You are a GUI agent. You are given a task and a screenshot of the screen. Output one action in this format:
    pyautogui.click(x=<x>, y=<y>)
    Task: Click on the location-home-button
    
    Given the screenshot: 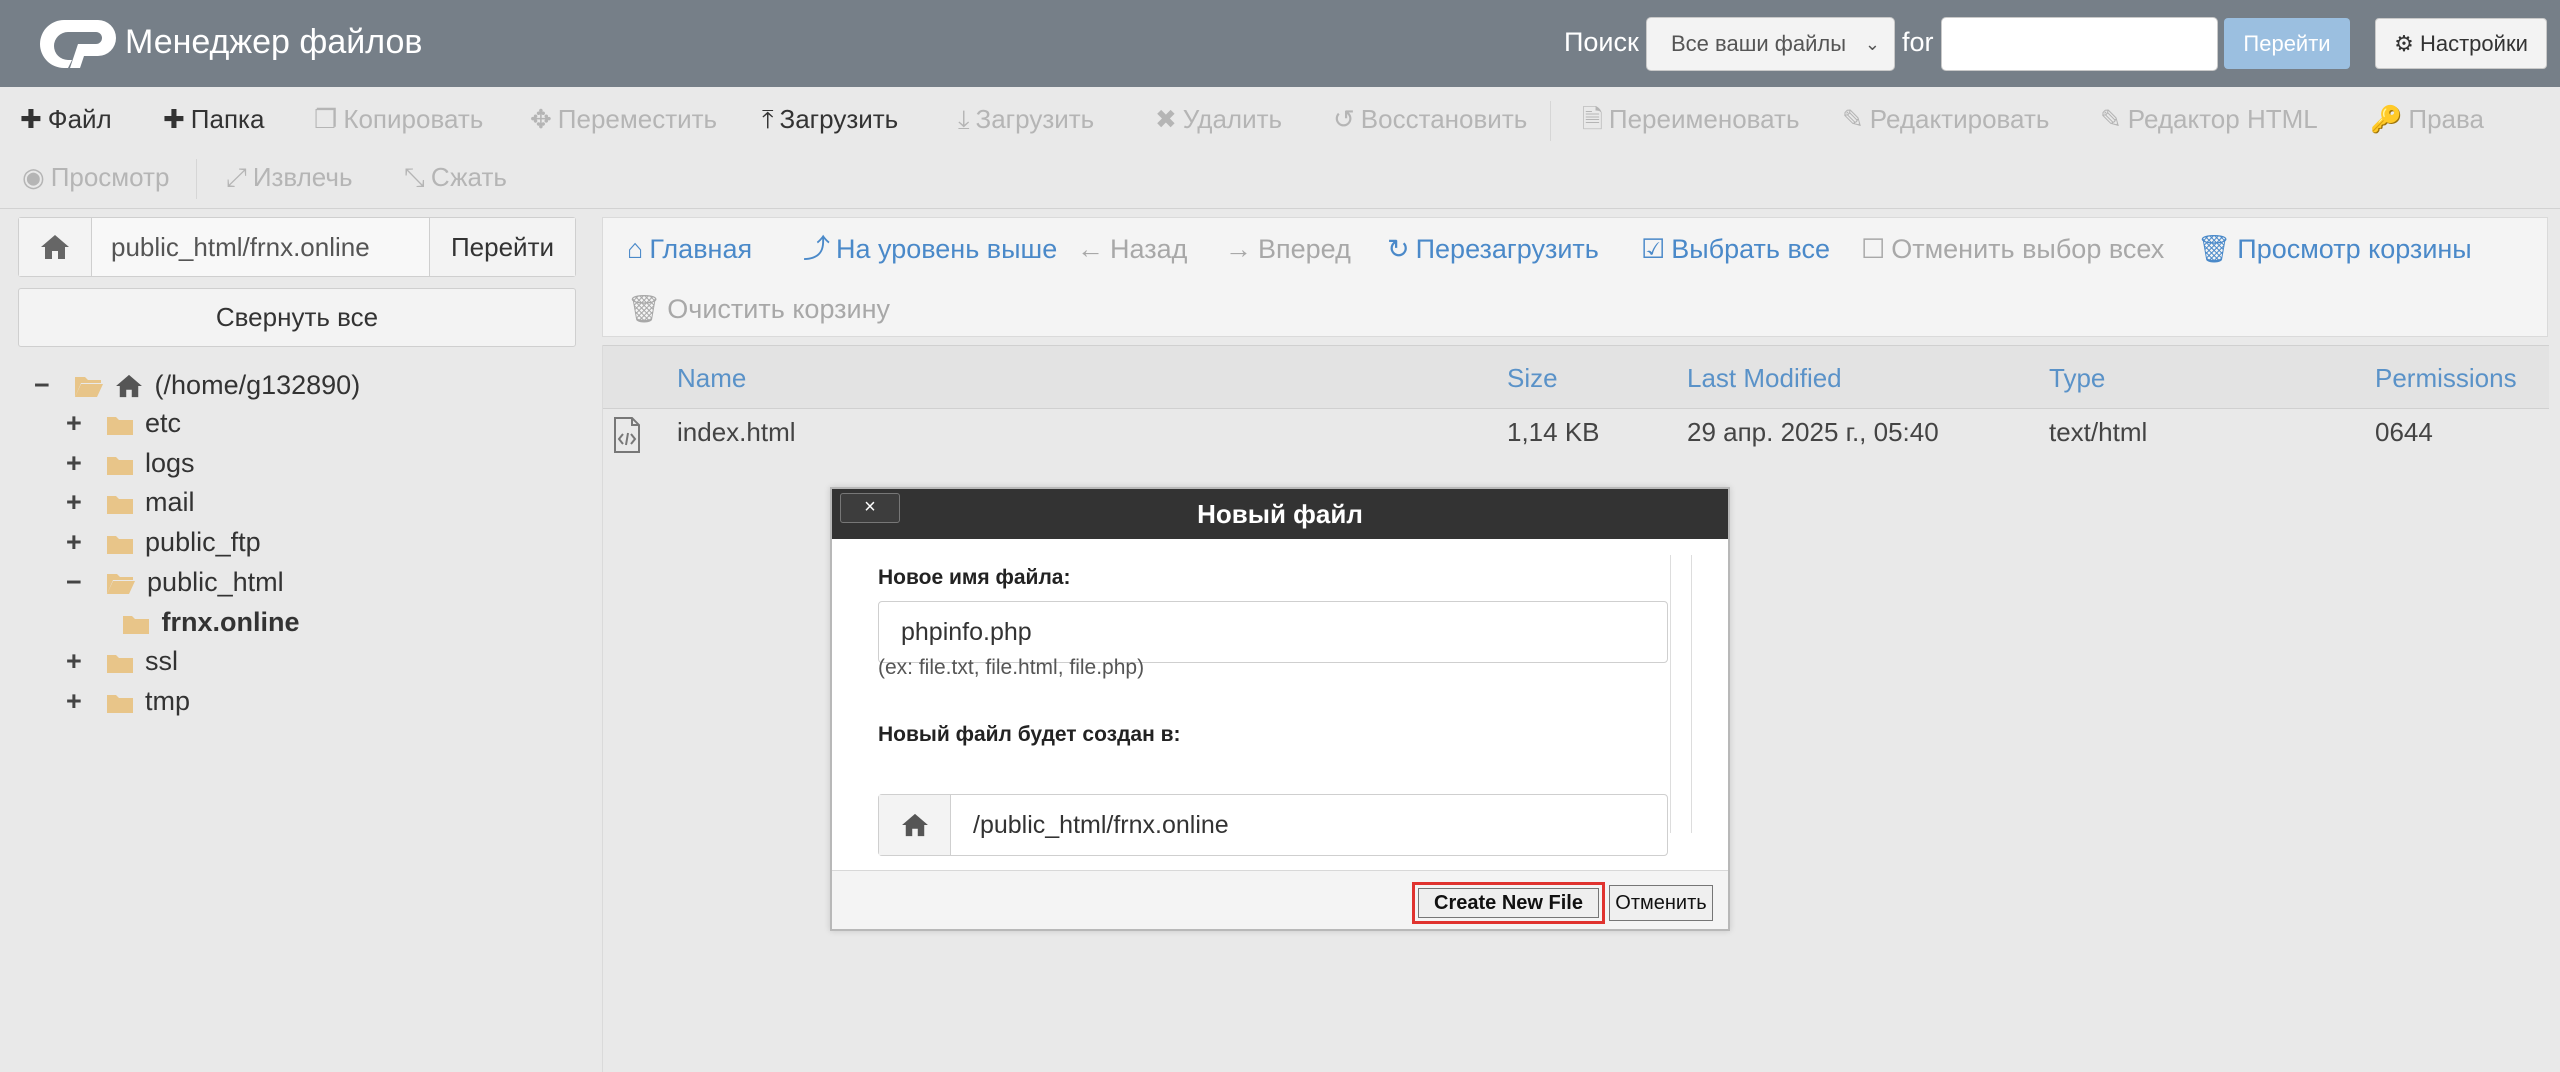 What is the action you would take?
    pyautogui.click(x=915, y=825)
    